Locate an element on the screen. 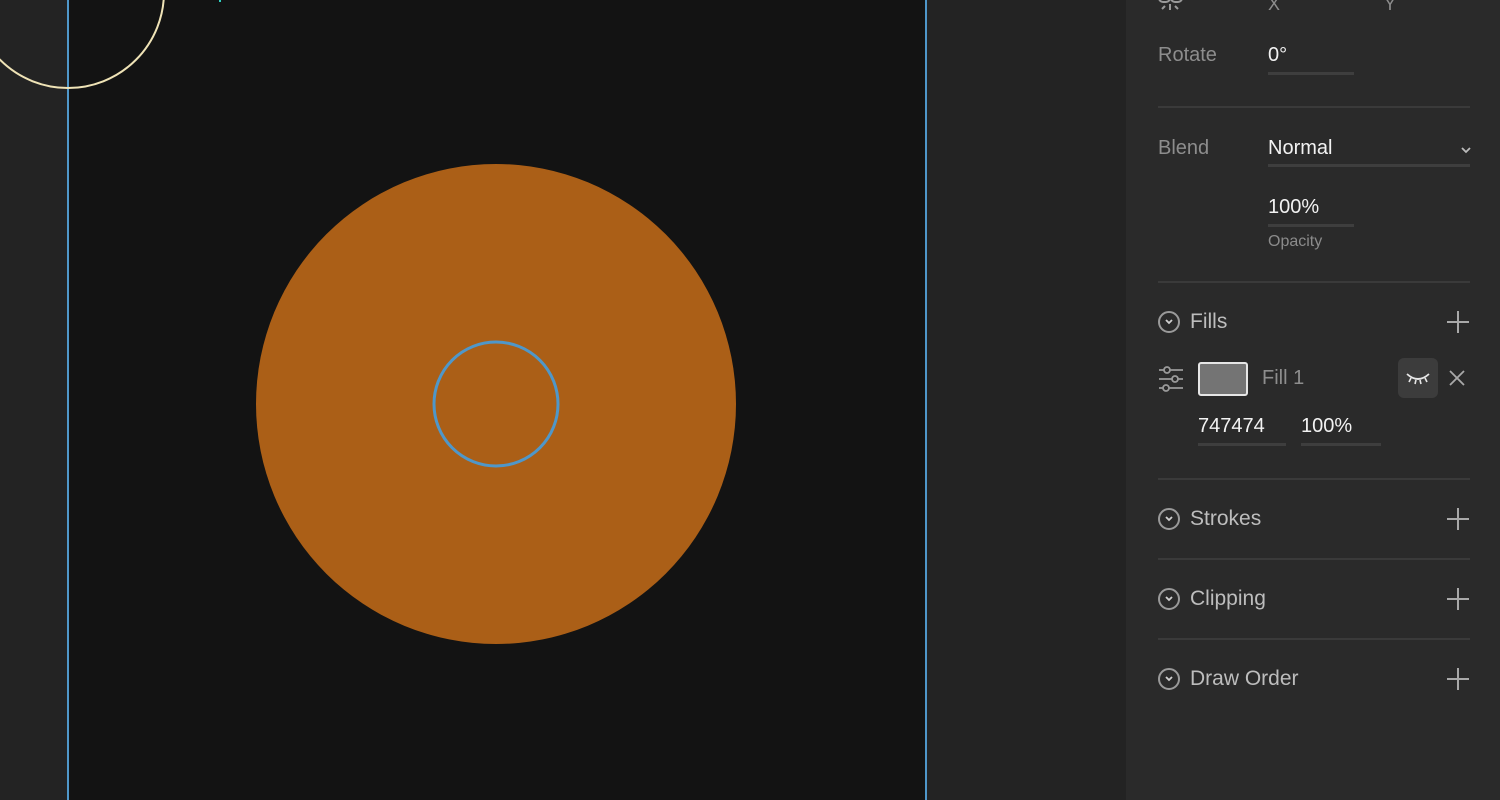 The width and height of the screenshot is (1500, 800). add-clipping-plus-icon is located at coordinates (1458, 599).